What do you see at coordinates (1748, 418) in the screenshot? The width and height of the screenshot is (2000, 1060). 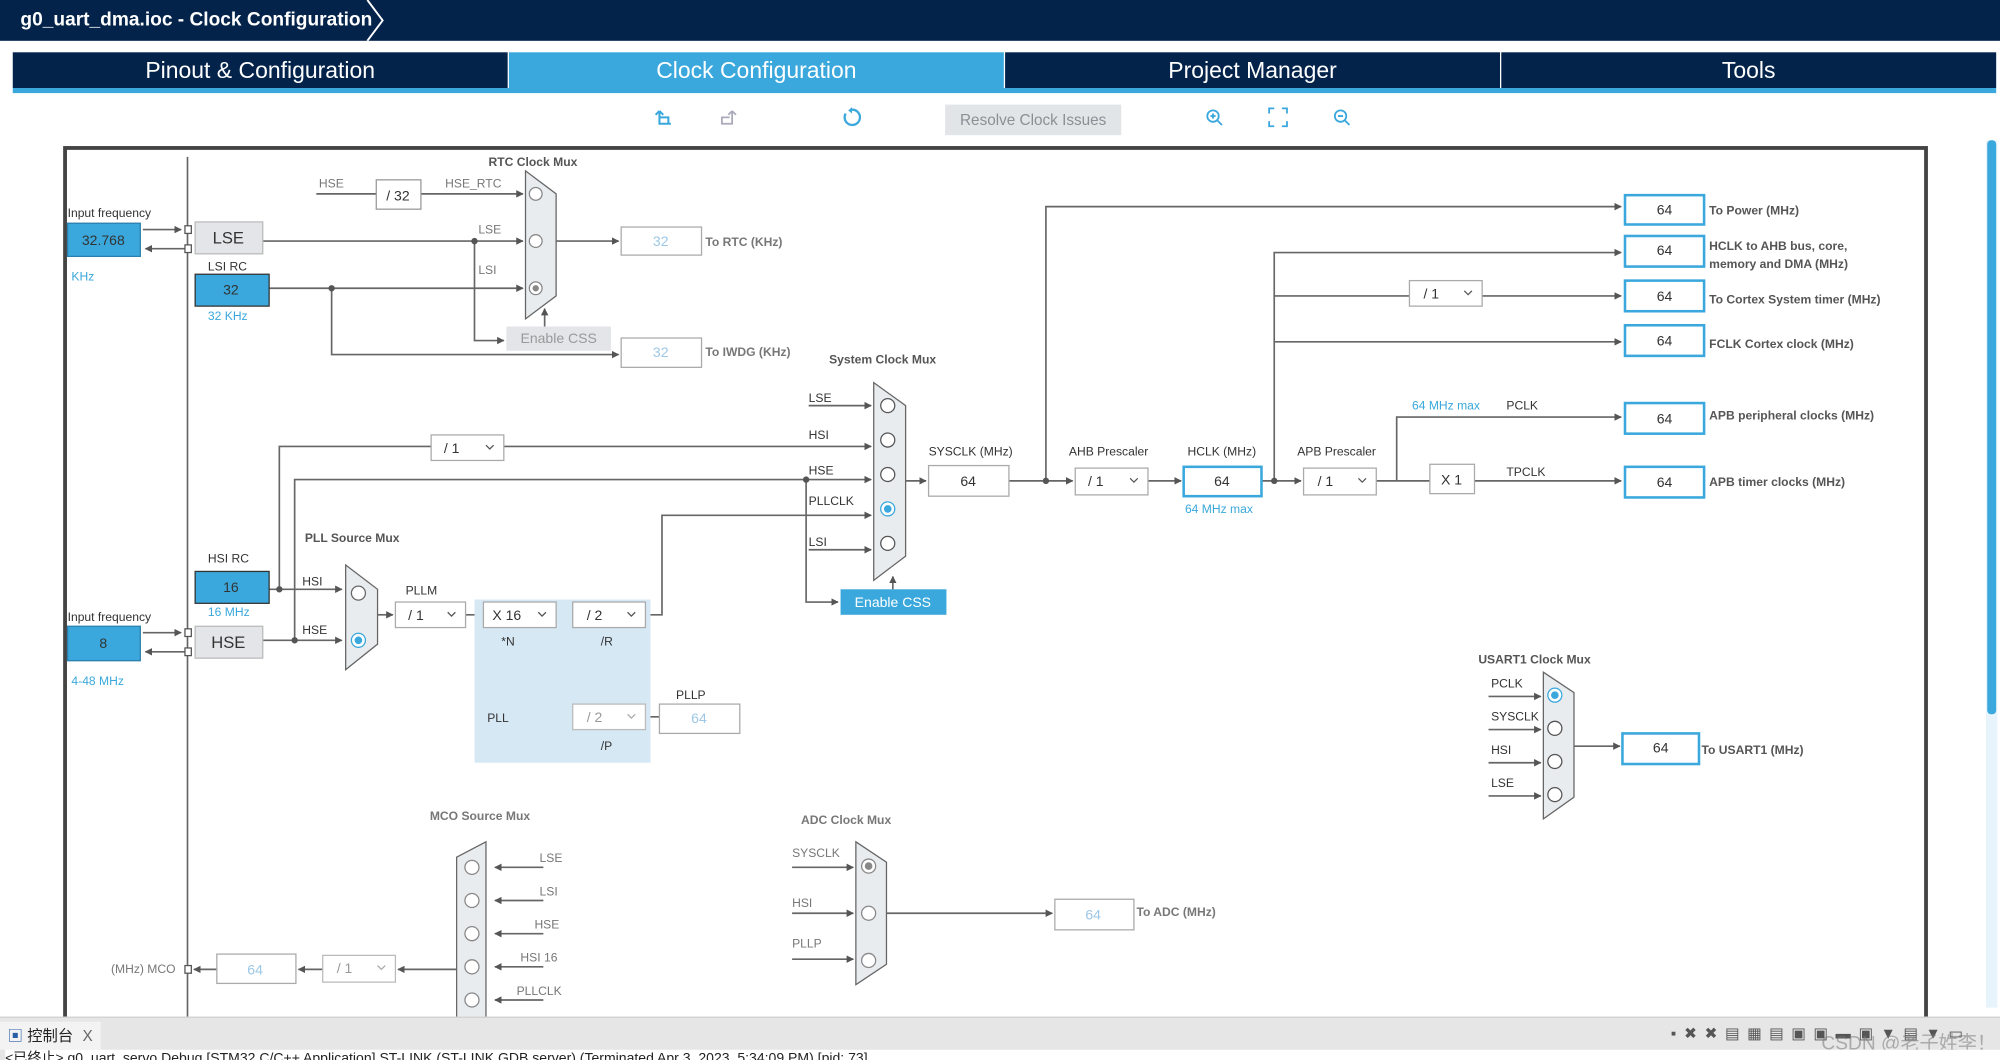 I see `output-apb-peripheral: 64 APB peripheral clocks (MHz)` at bounding box center [1748, 418].